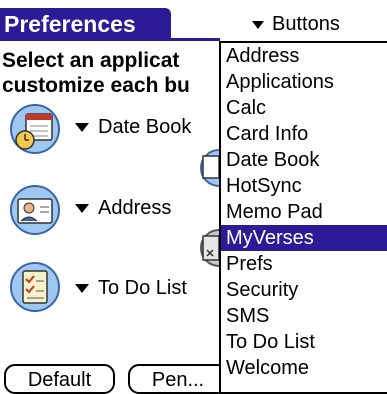  What do you see at coordinates (206, 248) in the screenshot?
I see `calc-icon` at bounding box center [206, 248].